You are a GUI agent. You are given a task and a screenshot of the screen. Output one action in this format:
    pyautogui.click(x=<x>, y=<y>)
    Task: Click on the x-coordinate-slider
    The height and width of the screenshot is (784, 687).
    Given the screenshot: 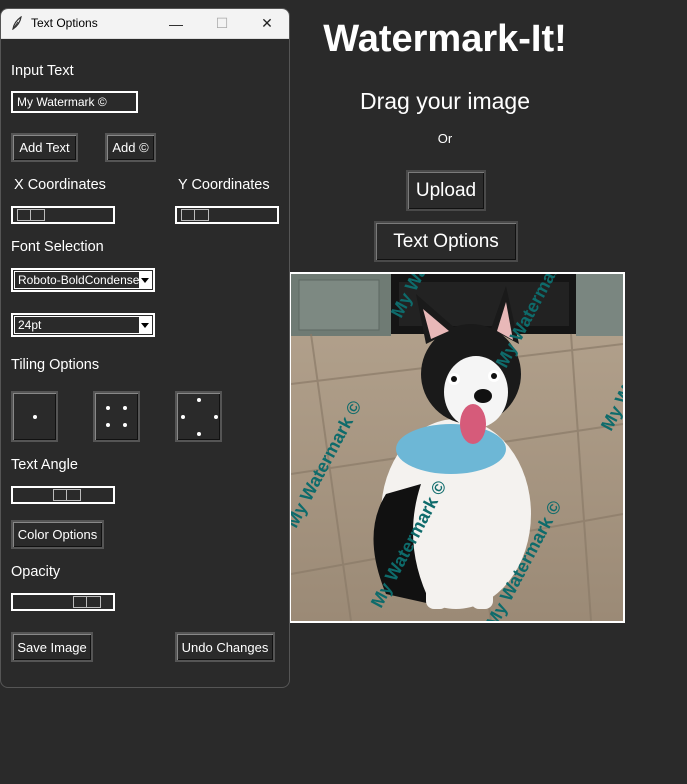 What is the action you would take?
    pyautogui.click(x=63, y=215)
    